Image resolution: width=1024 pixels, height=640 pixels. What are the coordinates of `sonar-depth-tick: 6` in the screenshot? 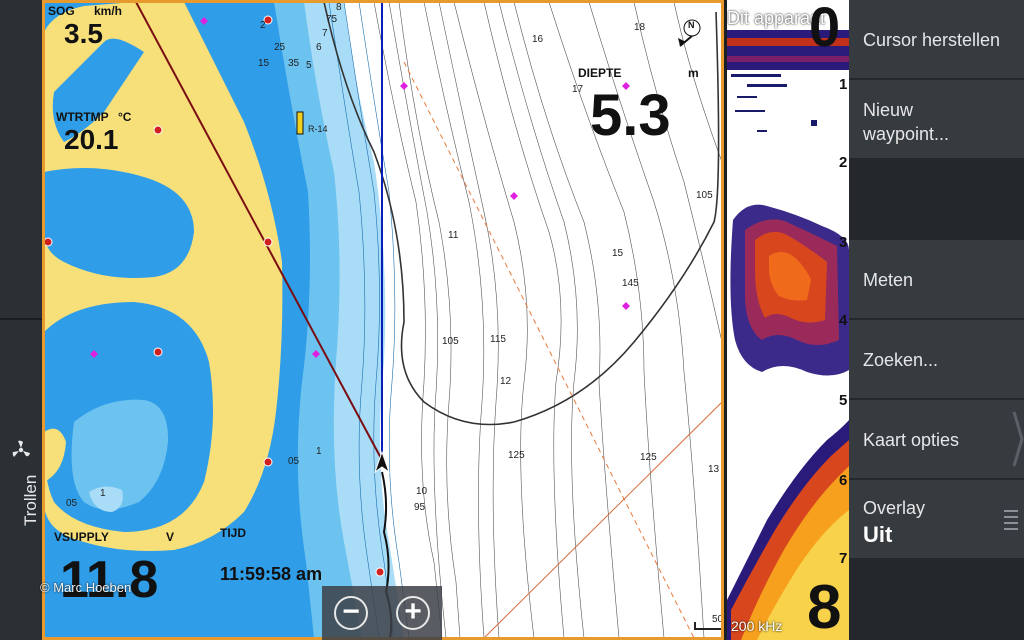 It's located at (843, 480).